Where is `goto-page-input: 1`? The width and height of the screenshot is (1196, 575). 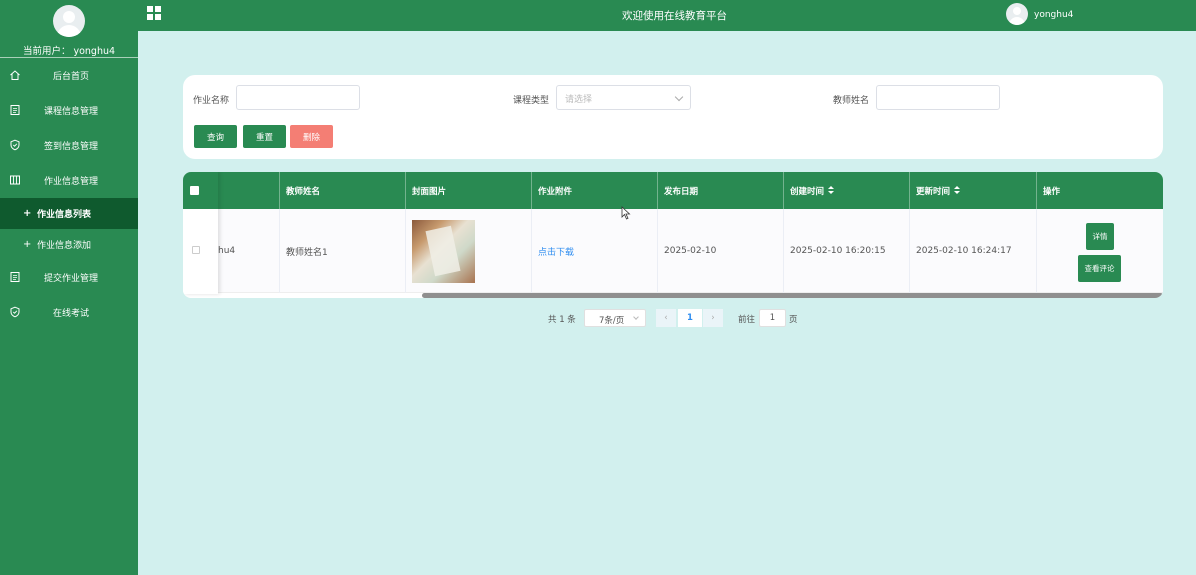 goto-page-input: 1 is located at coordinates (772, 318).